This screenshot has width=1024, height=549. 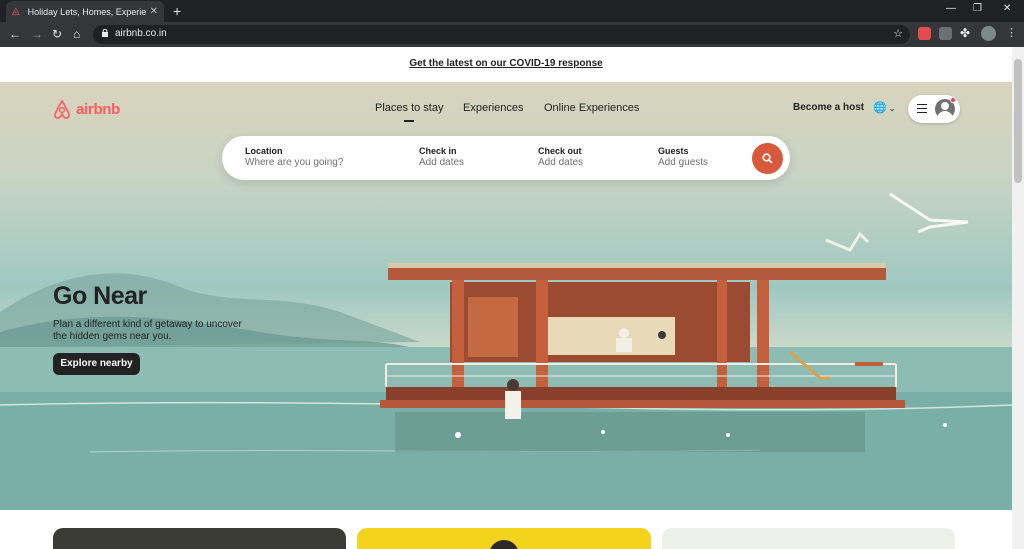 I want to click on chevron-down-icon: ⌄, so click(x=892, y=108).